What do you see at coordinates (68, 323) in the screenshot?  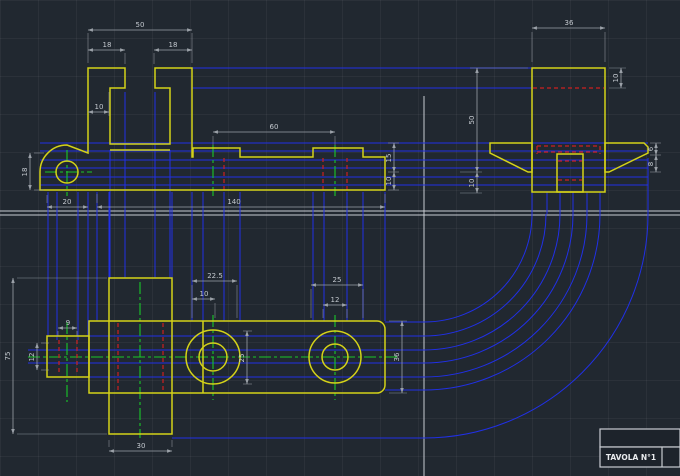 I see `dim-plan-tab-slot: 9` at bounding box center [68, 323].